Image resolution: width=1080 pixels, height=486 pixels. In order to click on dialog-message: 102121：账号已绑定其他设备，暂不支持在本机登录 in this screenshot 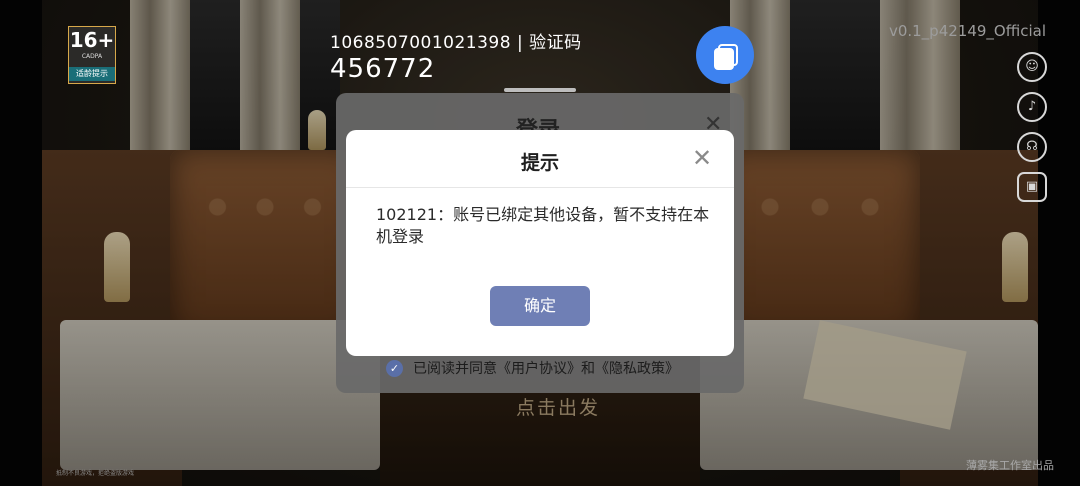, I will do `click(543, 225)`.